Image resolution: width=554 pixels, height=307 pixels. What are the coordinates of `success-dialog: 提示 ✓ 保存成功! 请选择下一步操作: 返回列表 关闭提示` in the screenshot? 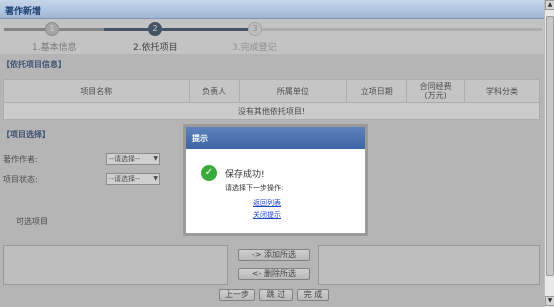 It's located at (275, 180).